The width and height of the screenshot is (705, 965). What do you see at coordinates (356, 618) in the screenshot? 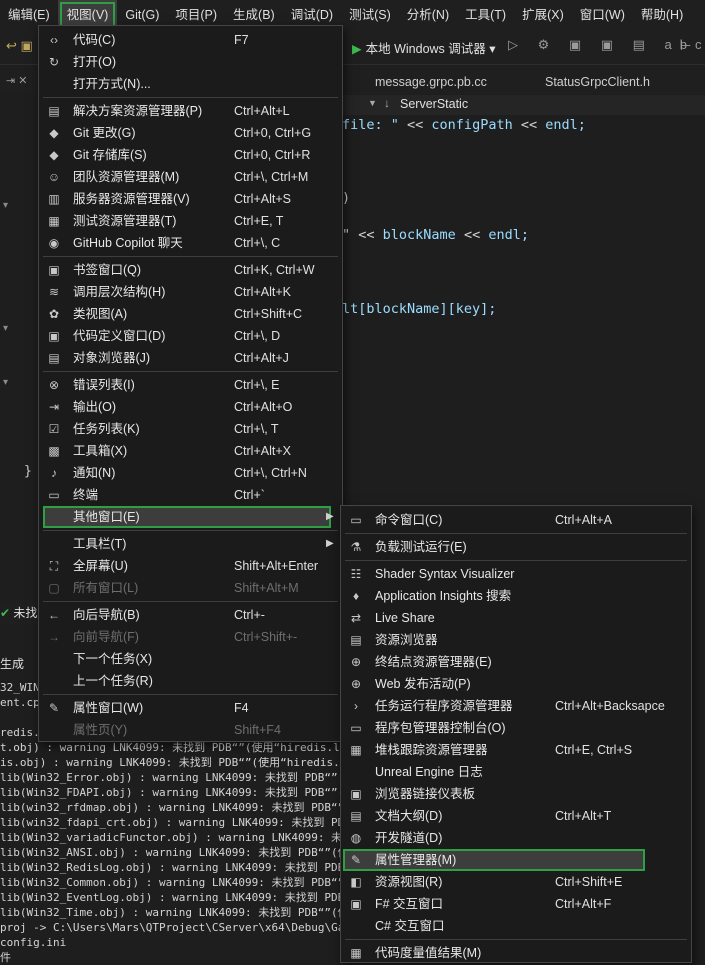
I see `menu-item-icon: ⇄` at bounding box center [356, 618].